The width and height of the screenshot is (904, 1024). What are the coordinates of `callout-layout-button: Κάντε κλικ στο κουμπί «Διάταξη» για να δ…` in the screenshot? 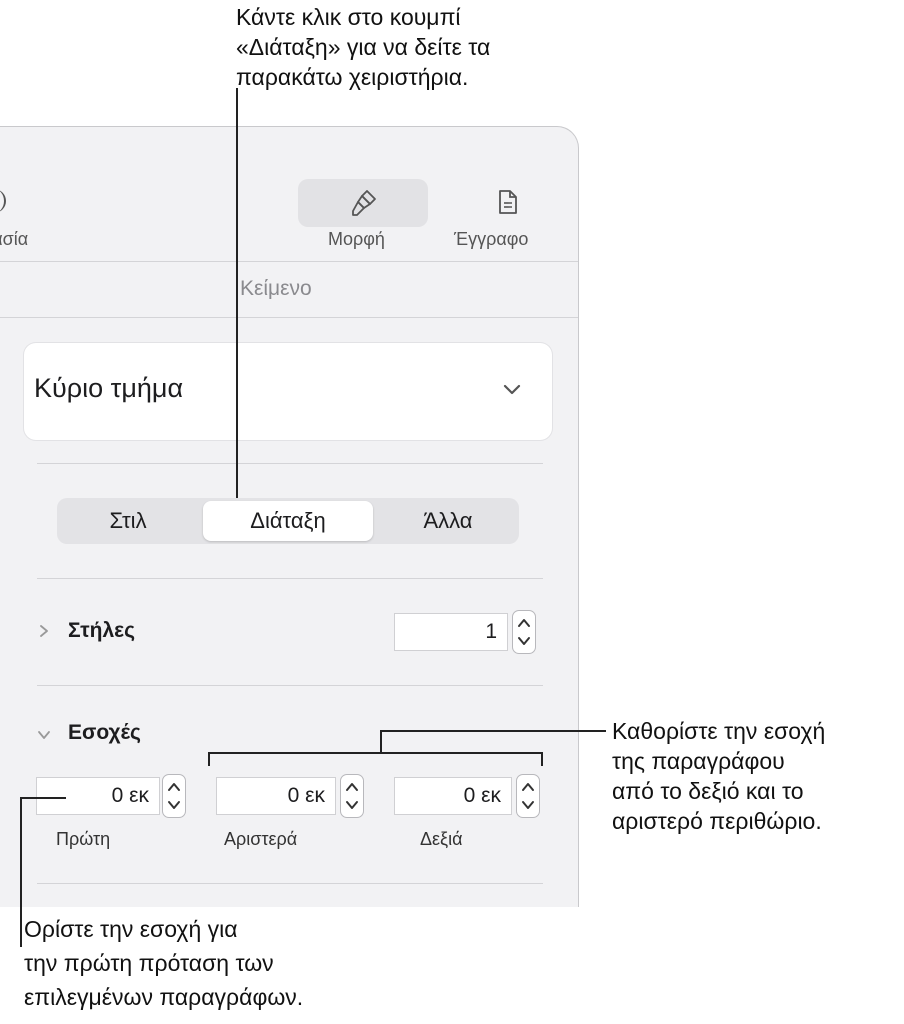 It's located at (363, 47).